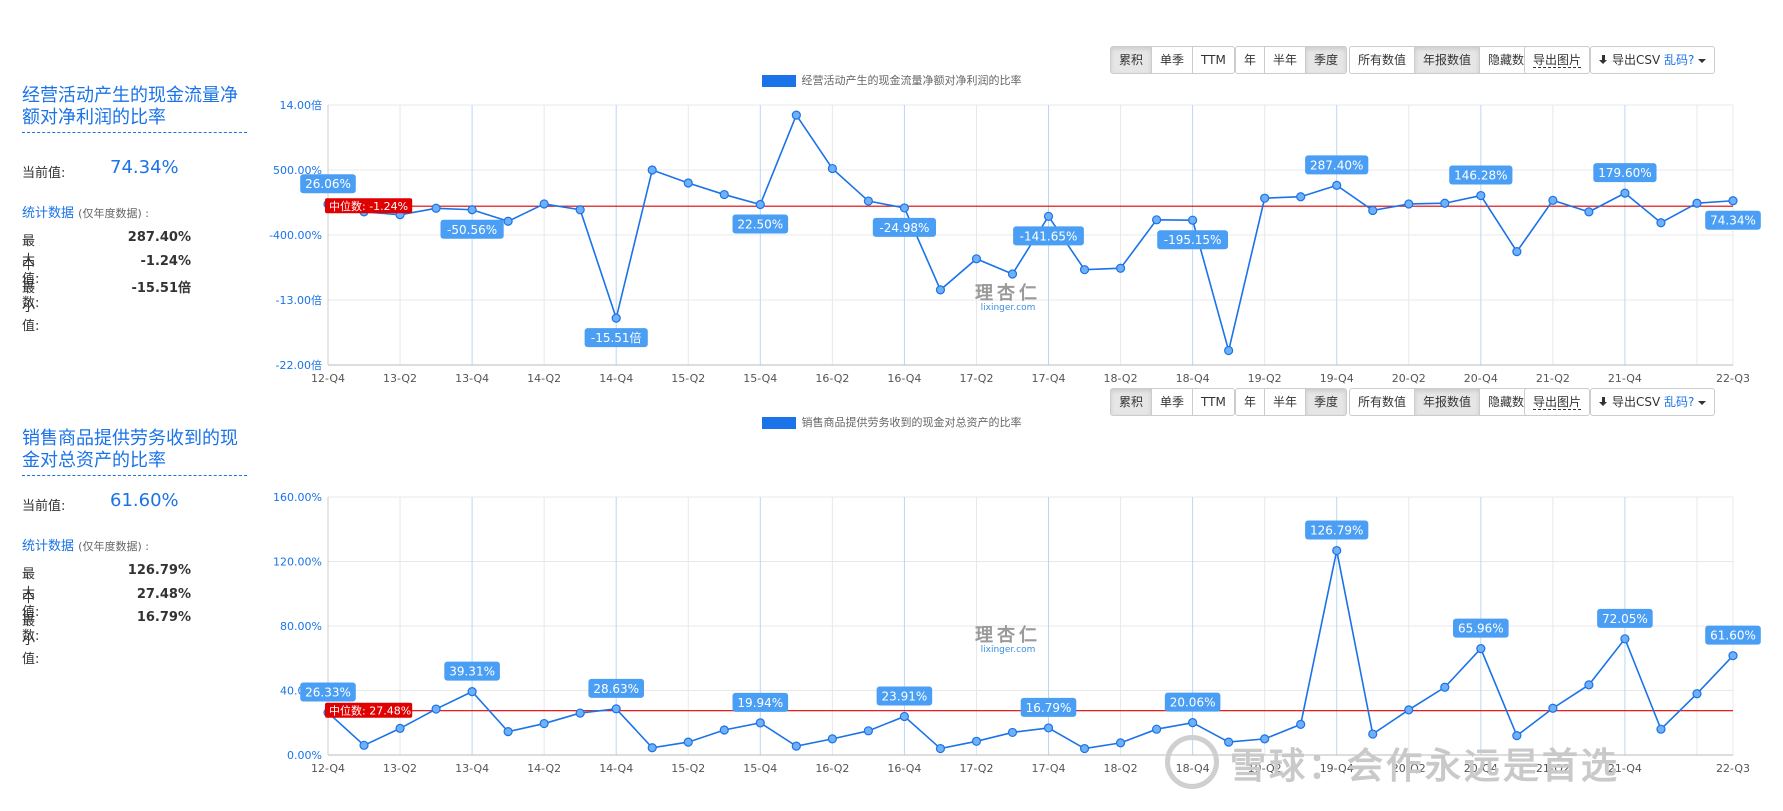 This screenshot has height=811, width=1783. I want to click on x-tick-label: 17-Q2, so click(976, 768).